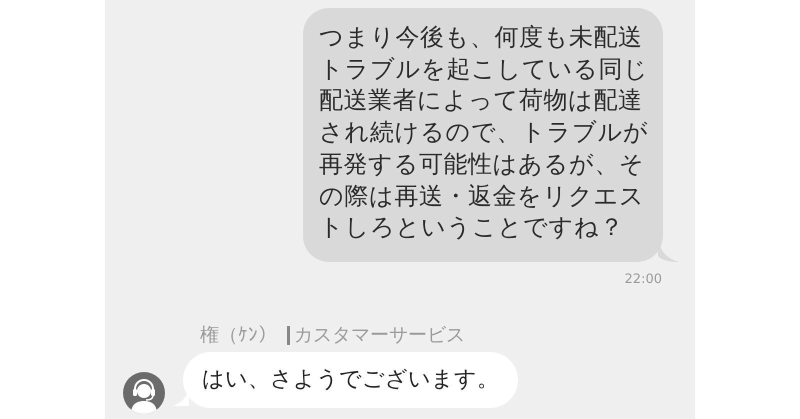 This screenshot has height=419, width=800. Describe the element at coordinates (144, 393) in the screenshot. I see `avatar-icon` at that location.